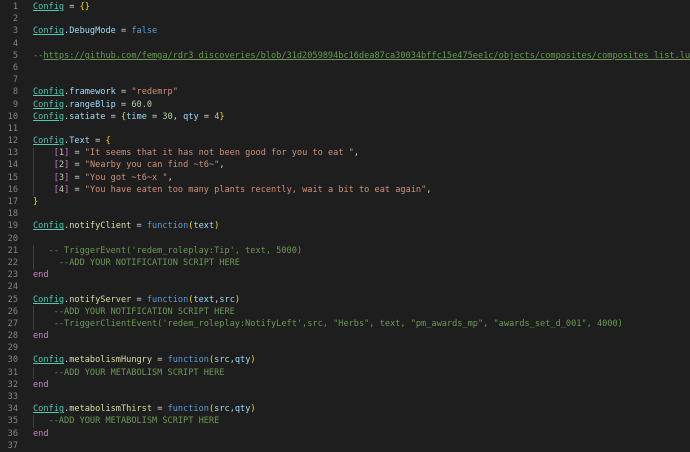 Image resolution: width=690 pixels, height=452 pixels. I want to click on code-line: 20, so click(345, 239).